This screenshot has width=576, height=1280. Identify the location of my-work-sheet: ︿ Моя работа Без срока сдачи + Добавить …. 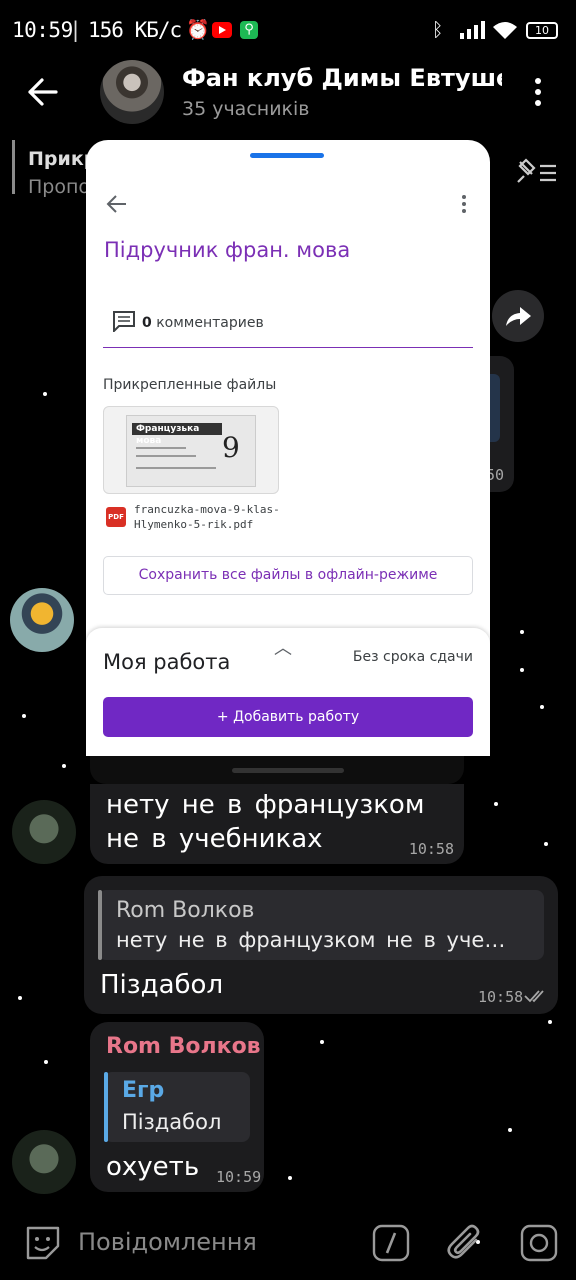
(288, 692).